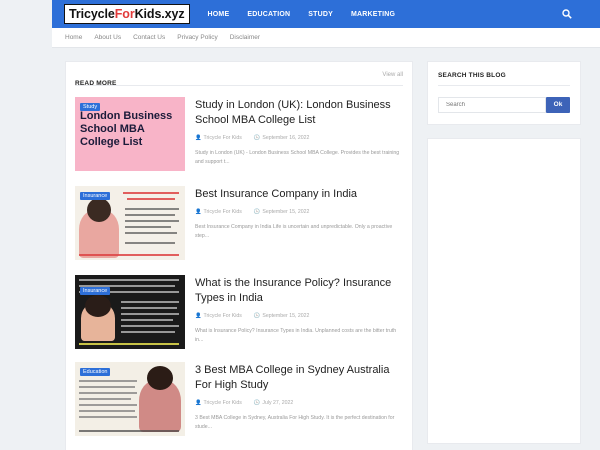  I want to click on nav-item-home: HOME, so click(219, 14).